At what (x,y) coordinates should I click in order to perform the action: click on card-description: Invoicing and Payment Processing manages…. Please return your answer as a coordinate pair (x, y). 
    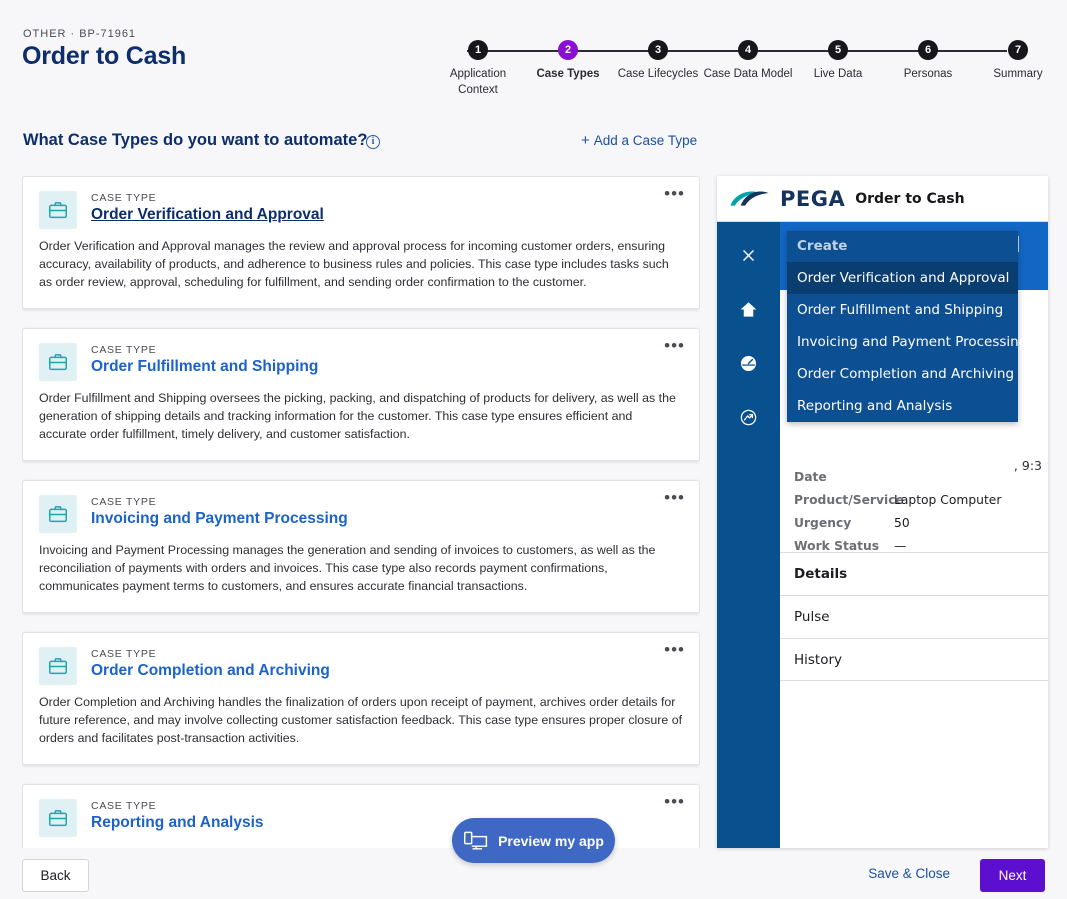
    Looking at the image, I should click on (347, 567).